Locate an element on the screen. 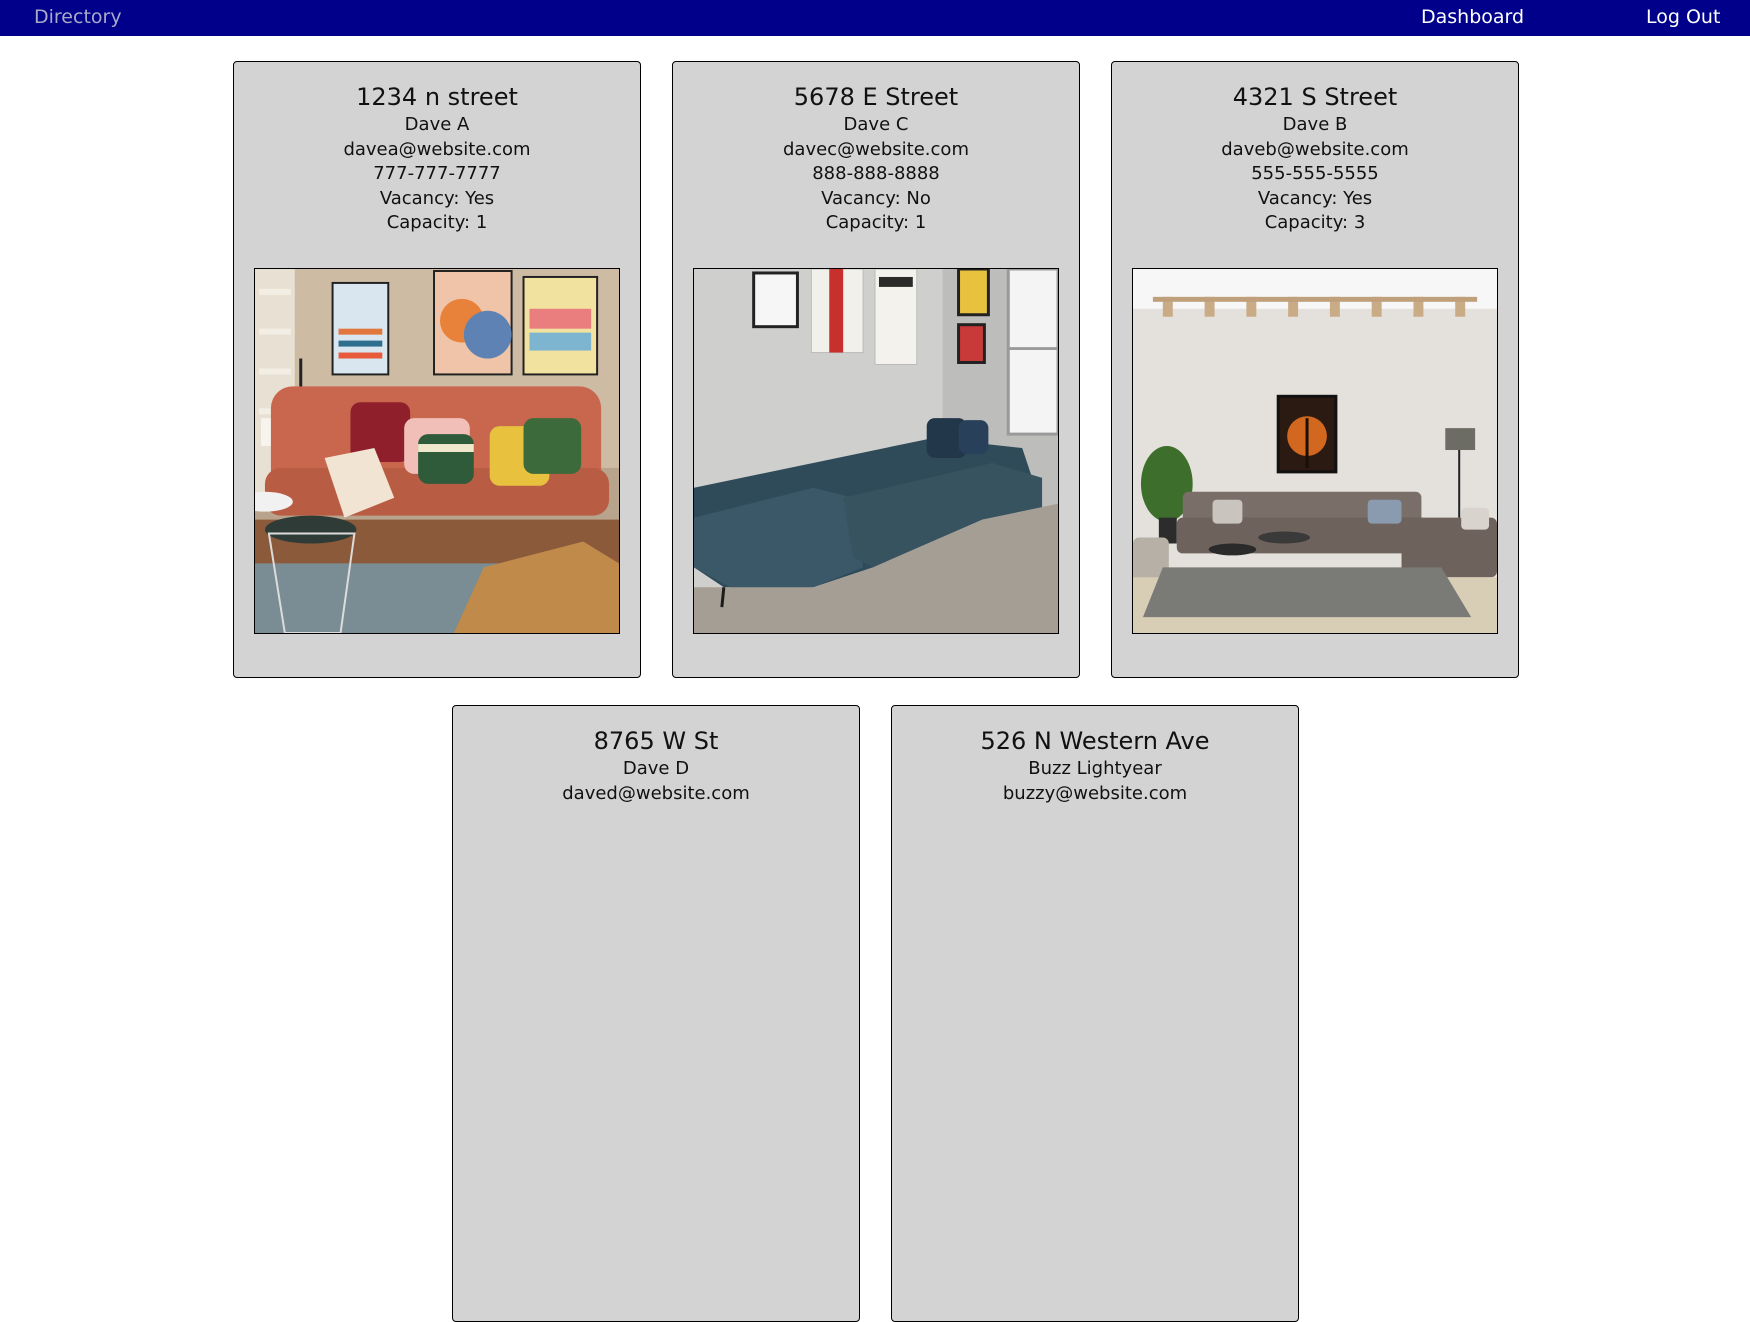 This screenshot has height=1322, width=1750. listing-owner: Dave A is located at coordinates (437, 124).